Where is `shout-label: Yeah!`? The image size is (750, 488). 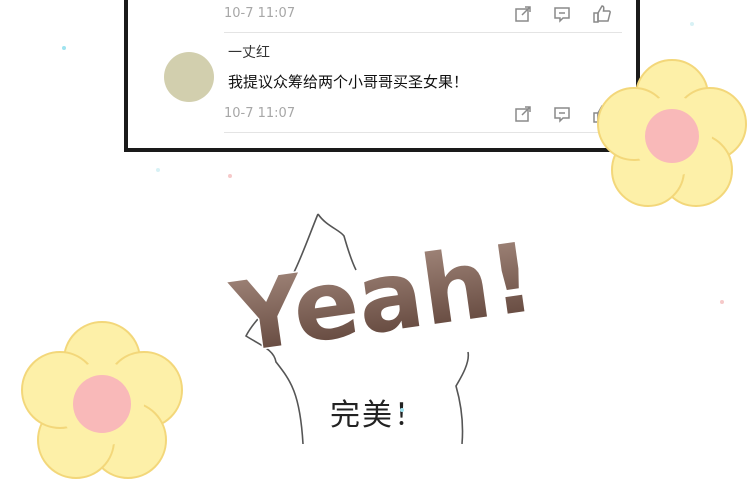
shout-label: Yeah! is located at coordinates (383, 297).